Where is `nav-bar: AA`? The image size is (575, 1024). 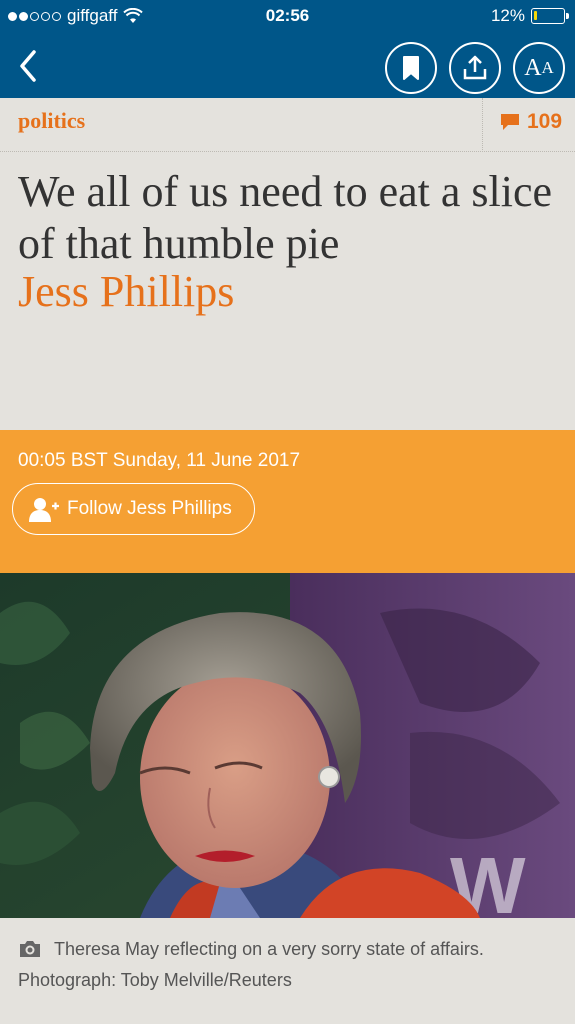 nav-bar: AA is located at coordinates (287, 66).